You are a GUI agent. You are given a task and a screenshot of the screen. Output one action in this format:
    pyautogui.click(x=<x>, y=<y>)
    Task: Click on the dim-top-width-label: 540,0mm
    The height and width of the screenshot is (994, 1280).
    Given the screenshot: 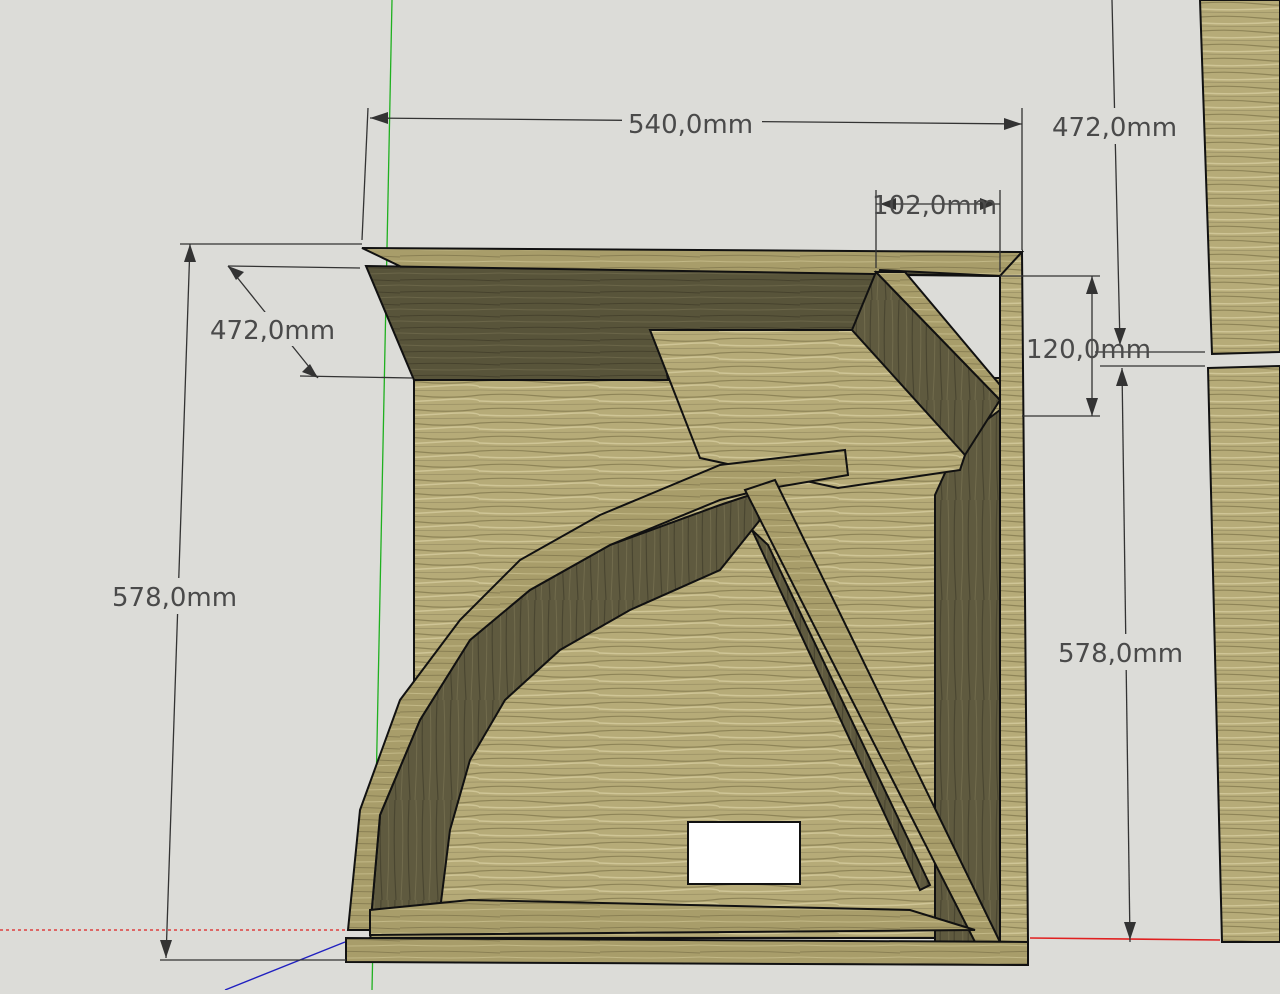 What is the action you would take?
    pyautogui.click(x=690, y=125)
    